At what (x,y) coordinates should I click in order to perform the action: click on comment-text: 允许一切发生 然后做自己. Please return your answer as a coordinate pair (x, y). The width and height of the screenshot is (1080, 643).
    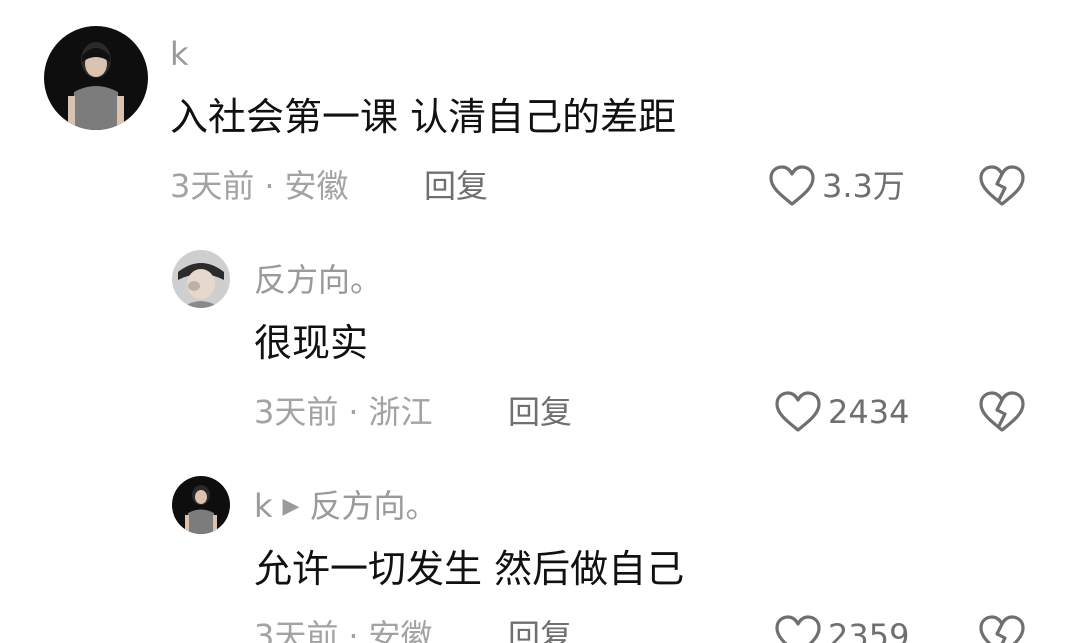
    Looking at the image, I should click on (469, 569).